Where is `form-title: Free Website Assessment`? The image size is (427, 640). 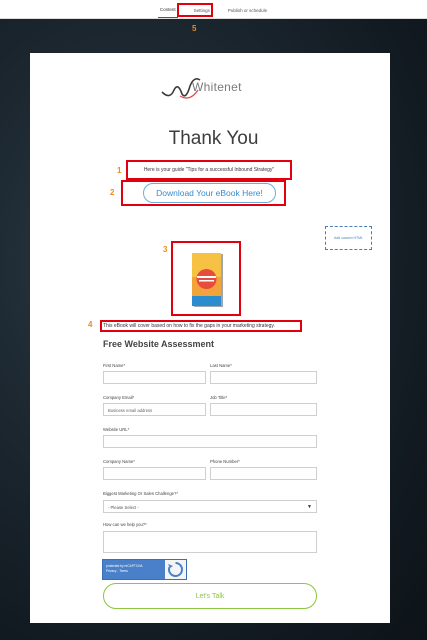 form-title: Free Website Assessment is located at coordinates (159, 344).